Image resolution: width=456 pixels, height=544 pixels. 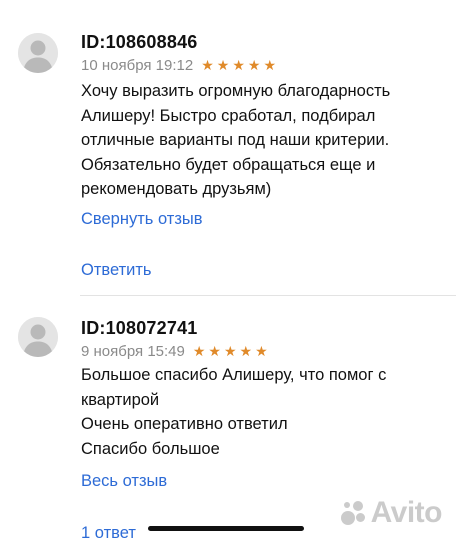 What do you see at coordinates (178, 53) in the screenshot?
I see `review-header: ID:108608846 10 ноября 19:12 ★ ★ ★ ★ ★` at bounding box center [178, 53].